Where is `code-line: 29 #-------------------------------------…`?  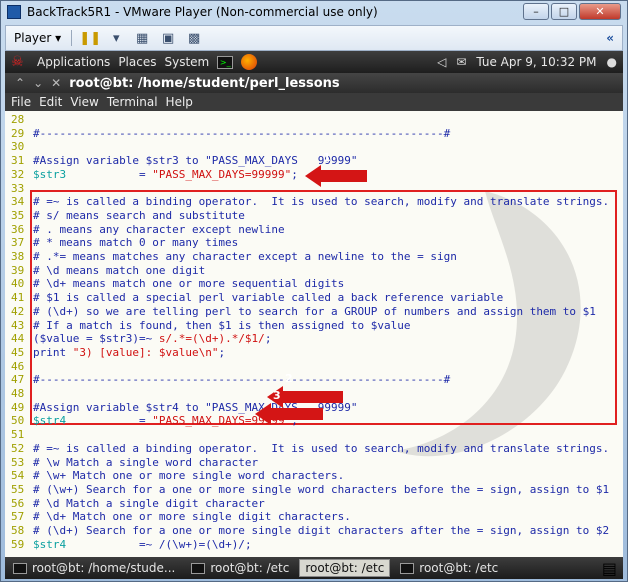 code-line: 29 #-------------------------------------… is located at coordinates (230, 134).